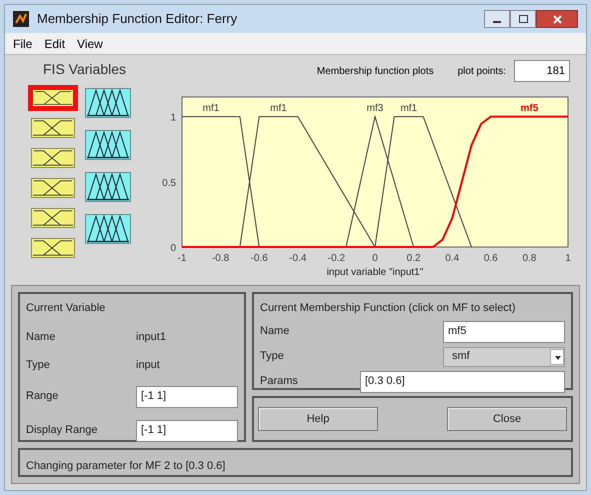  Describe the element at coordinates (221, 258) in the screenshot. I see `x-tick-label: -0.8` at that location.